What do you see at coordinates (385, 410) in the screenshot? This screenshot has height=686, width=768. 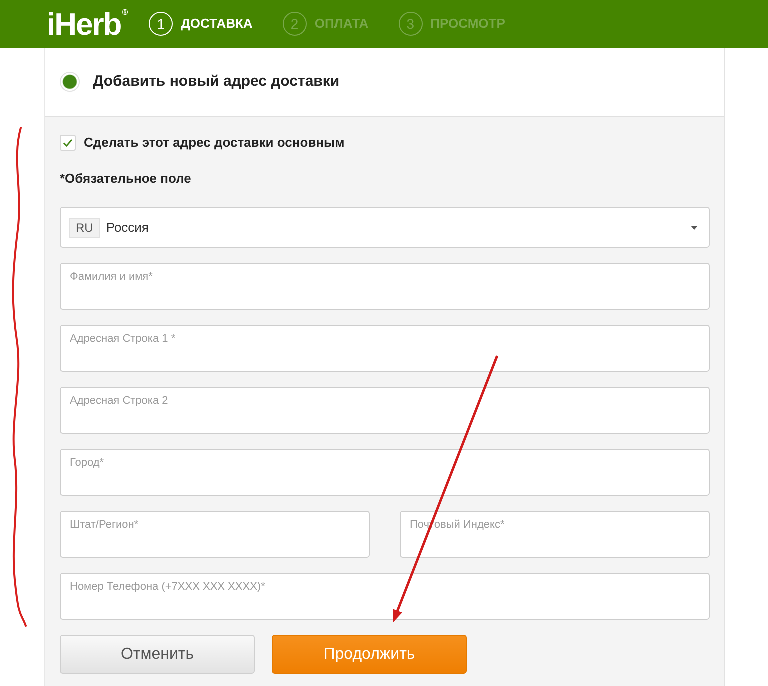 I see `text-field: Адресная Строка 2` at bounding box center [385, 410].